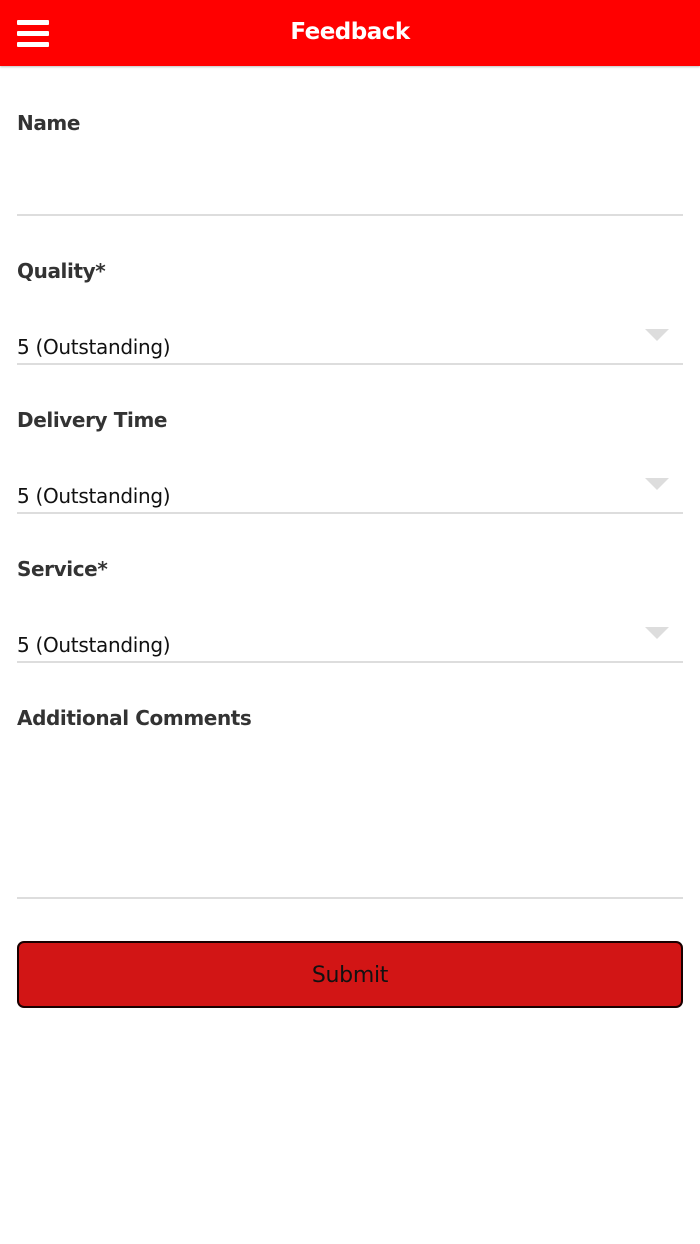  I want to click on page-title: Feedback, so click(350, 32).